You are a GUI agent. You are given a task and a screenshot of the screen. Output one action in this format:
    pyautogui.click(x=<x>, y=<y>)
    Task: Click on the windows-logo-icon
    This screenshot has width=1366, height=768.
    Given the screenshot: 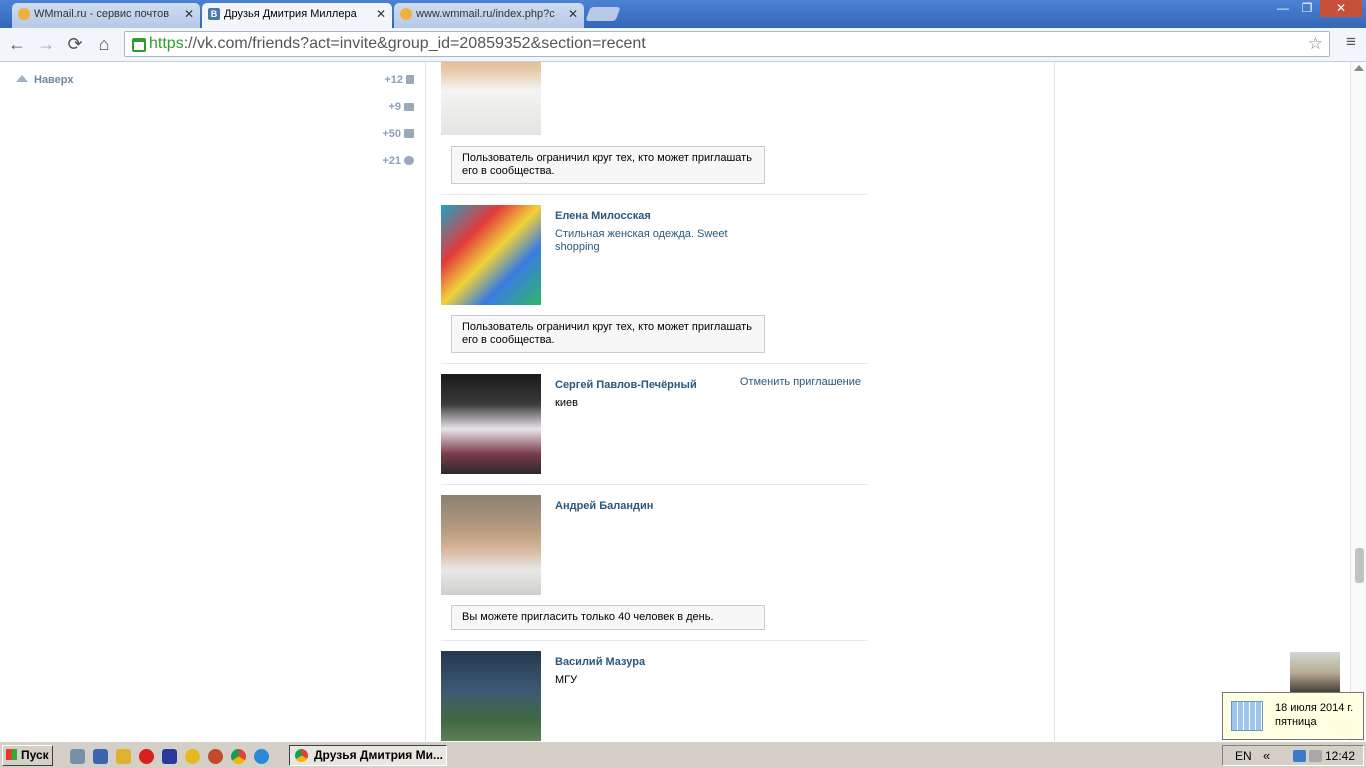 What is the action you would take?
    pyautogui.click(x=11, y=754)
    